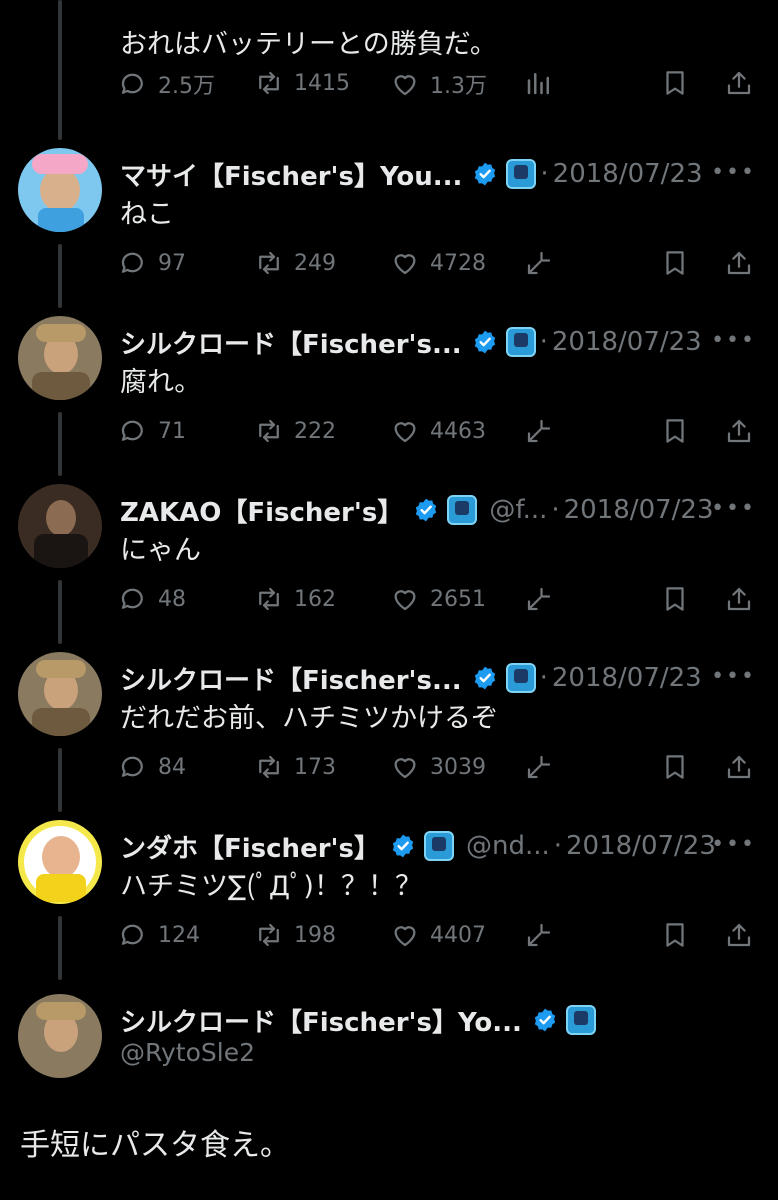  What do you see at coordinates (315, 263) in the screenshot?
I see `retweet-count: 249` at bounding box center [315, 263].